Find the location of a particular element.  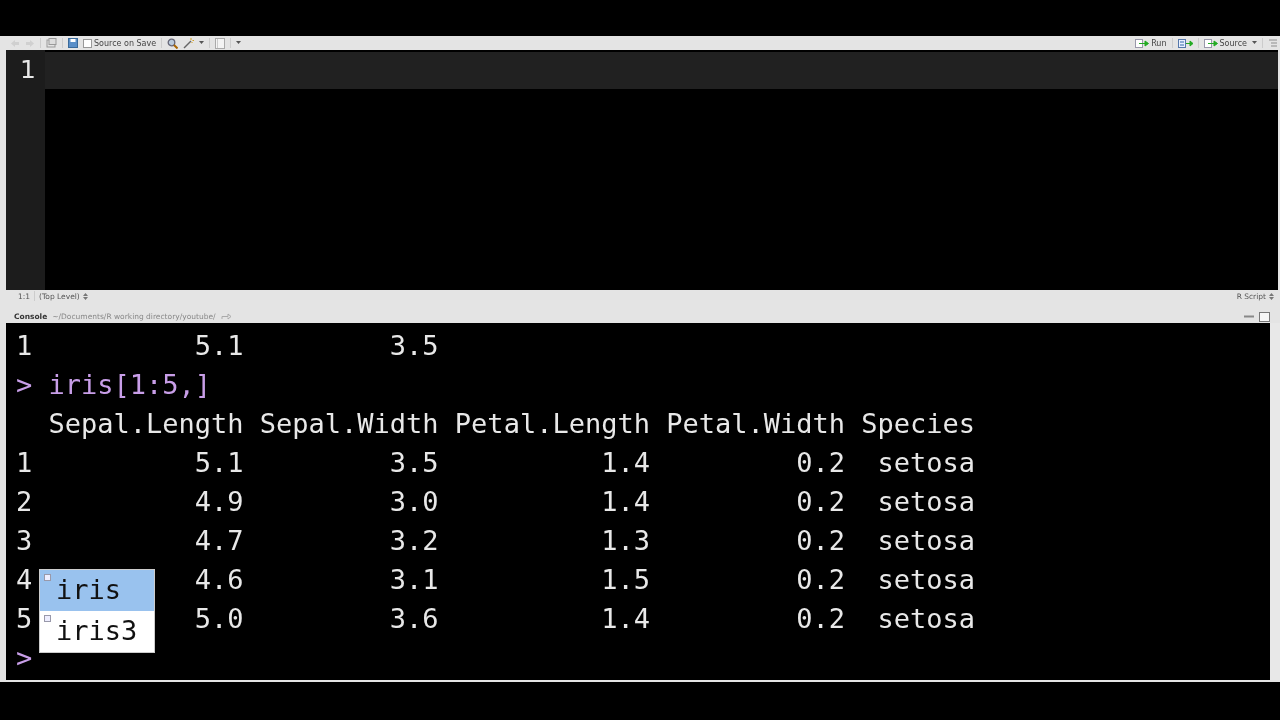

row-number: 2 is located at coordinates (24, 502).